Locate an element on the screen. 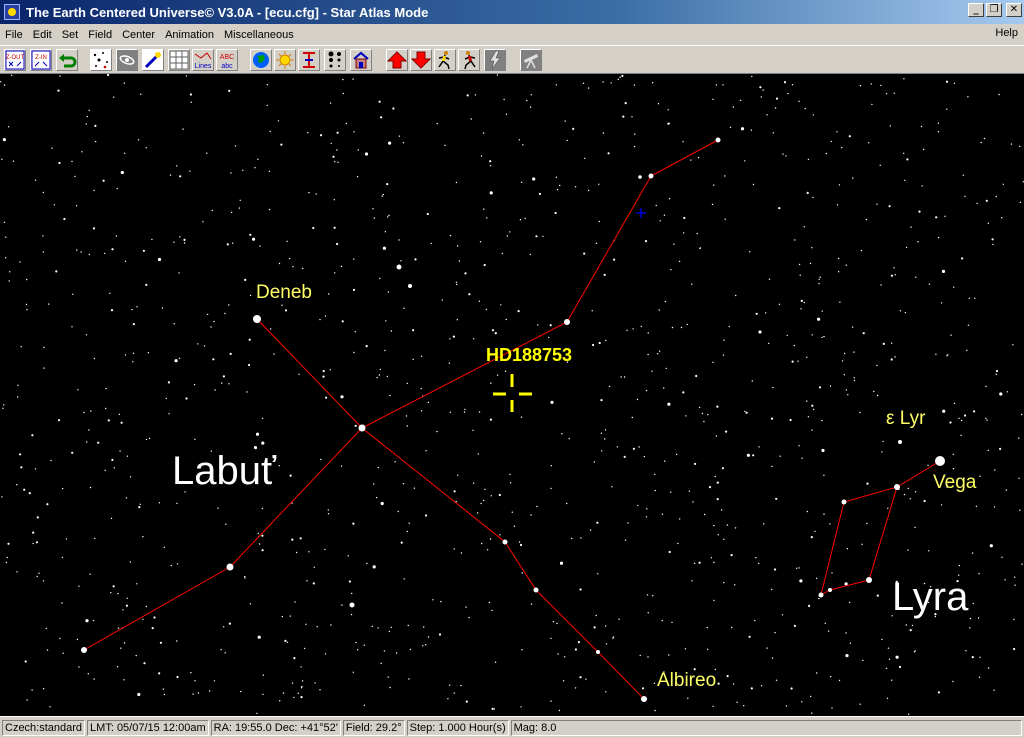  stars-button is located at coordinates (101, 60).